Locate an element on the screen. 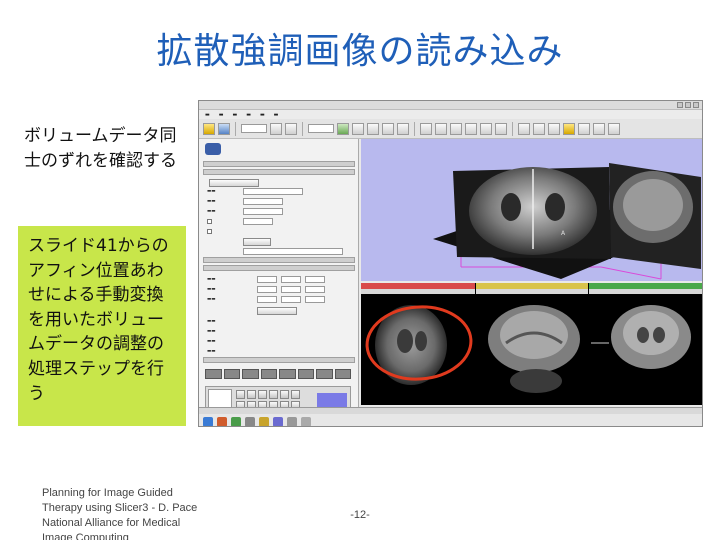  slide-title: 拡散強調画像の読み込み is located at coordinates (360, 51).